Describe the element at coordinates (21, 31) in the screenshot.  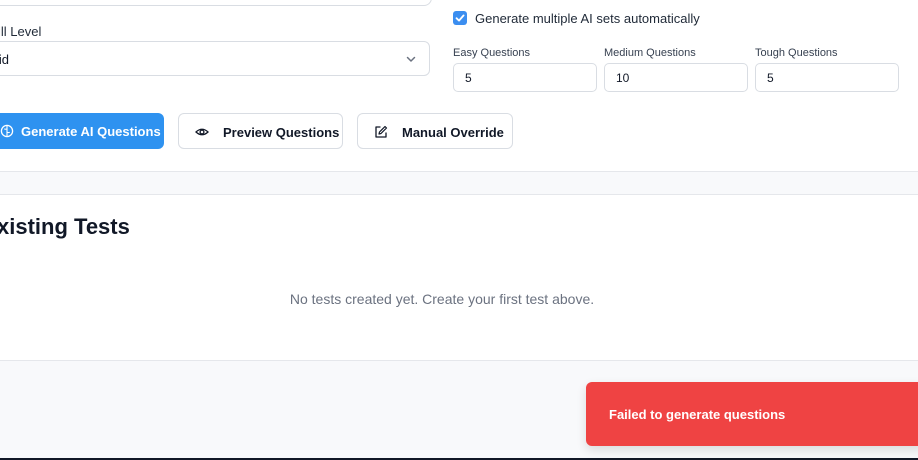
I see `skill-level-label: ill Level` at that location.